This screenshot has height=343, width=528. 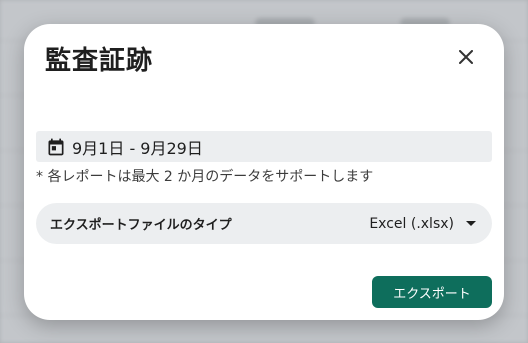 What do you see at coordinates (471, 224) in the screenshot?
I see `caret-down-icon` at bounding box center [471, 224].